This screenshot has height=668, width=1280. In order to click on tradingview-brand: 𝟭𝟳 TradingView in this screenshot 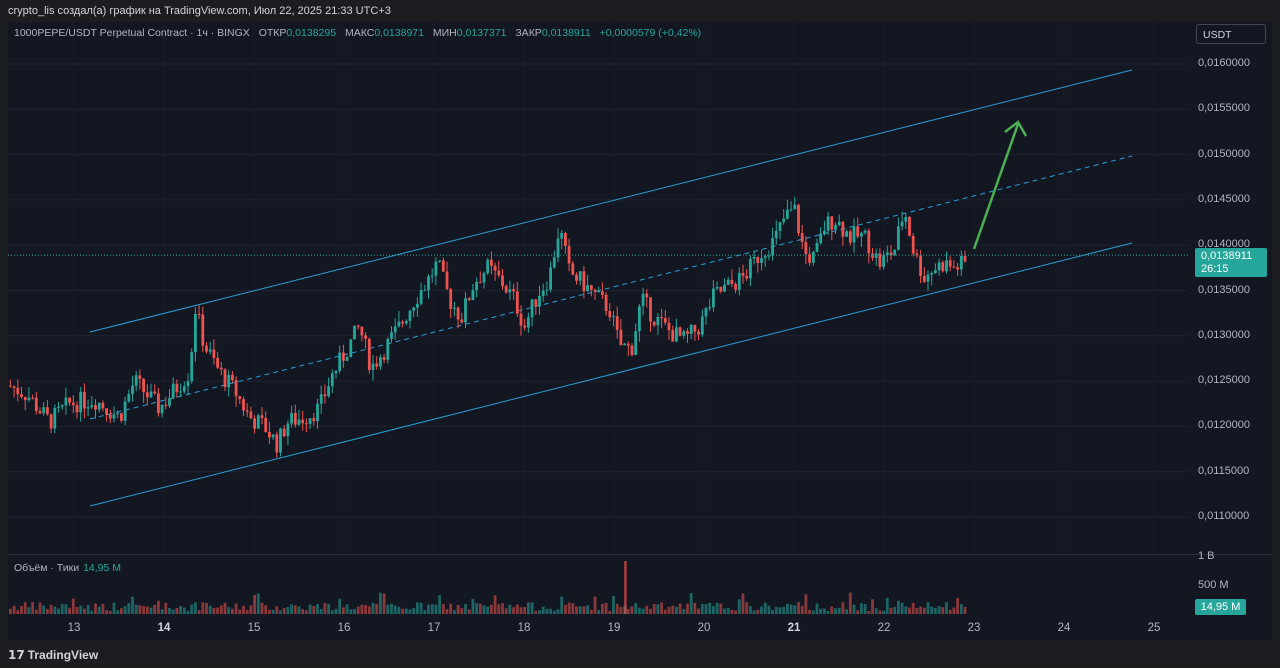, I will do `click(53, 655)`.